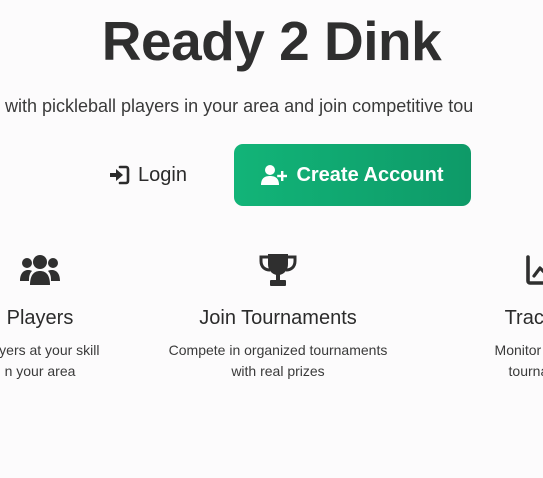 This screenshot has width=543, height=478. What do you see at coordinates (477, 361) in the screenshot?
I see `feature-description: Monitor your wi tournamen` at bounding box center [477, 361].